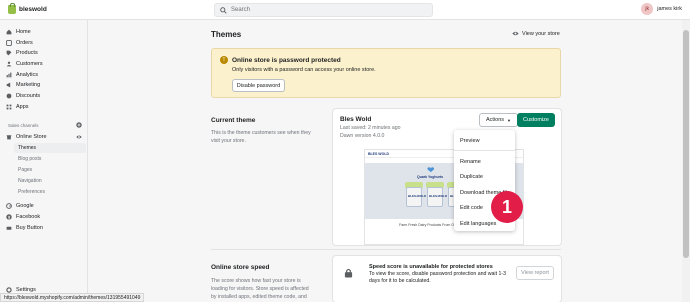 The image size is (690, 302). I want to click on search-placeholder: Search, so click(241, 10).